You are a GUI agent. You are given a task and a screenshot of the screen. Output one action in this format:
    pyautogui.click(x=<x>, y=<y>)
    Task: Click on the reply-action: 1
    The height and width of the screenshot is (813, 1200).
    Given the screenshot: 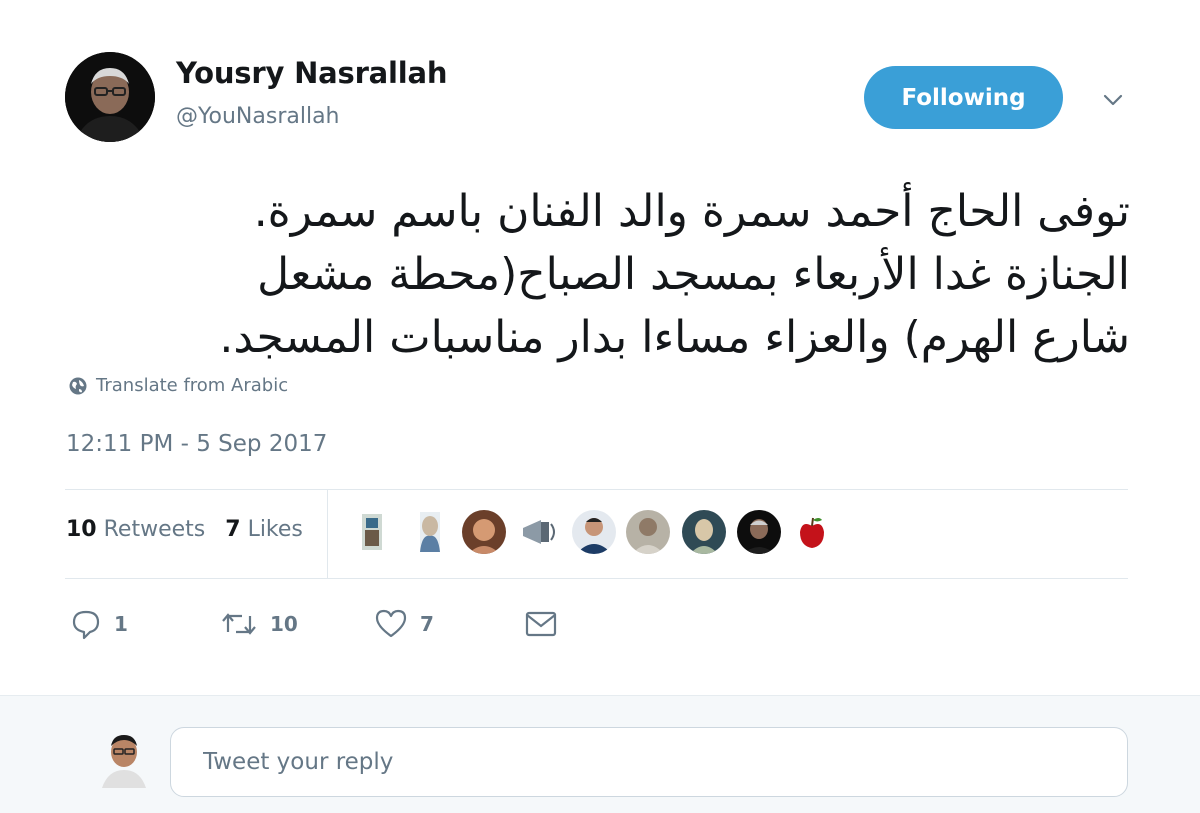 What is the action you would take?
    pyautogui.click(x=99, y=624)
    